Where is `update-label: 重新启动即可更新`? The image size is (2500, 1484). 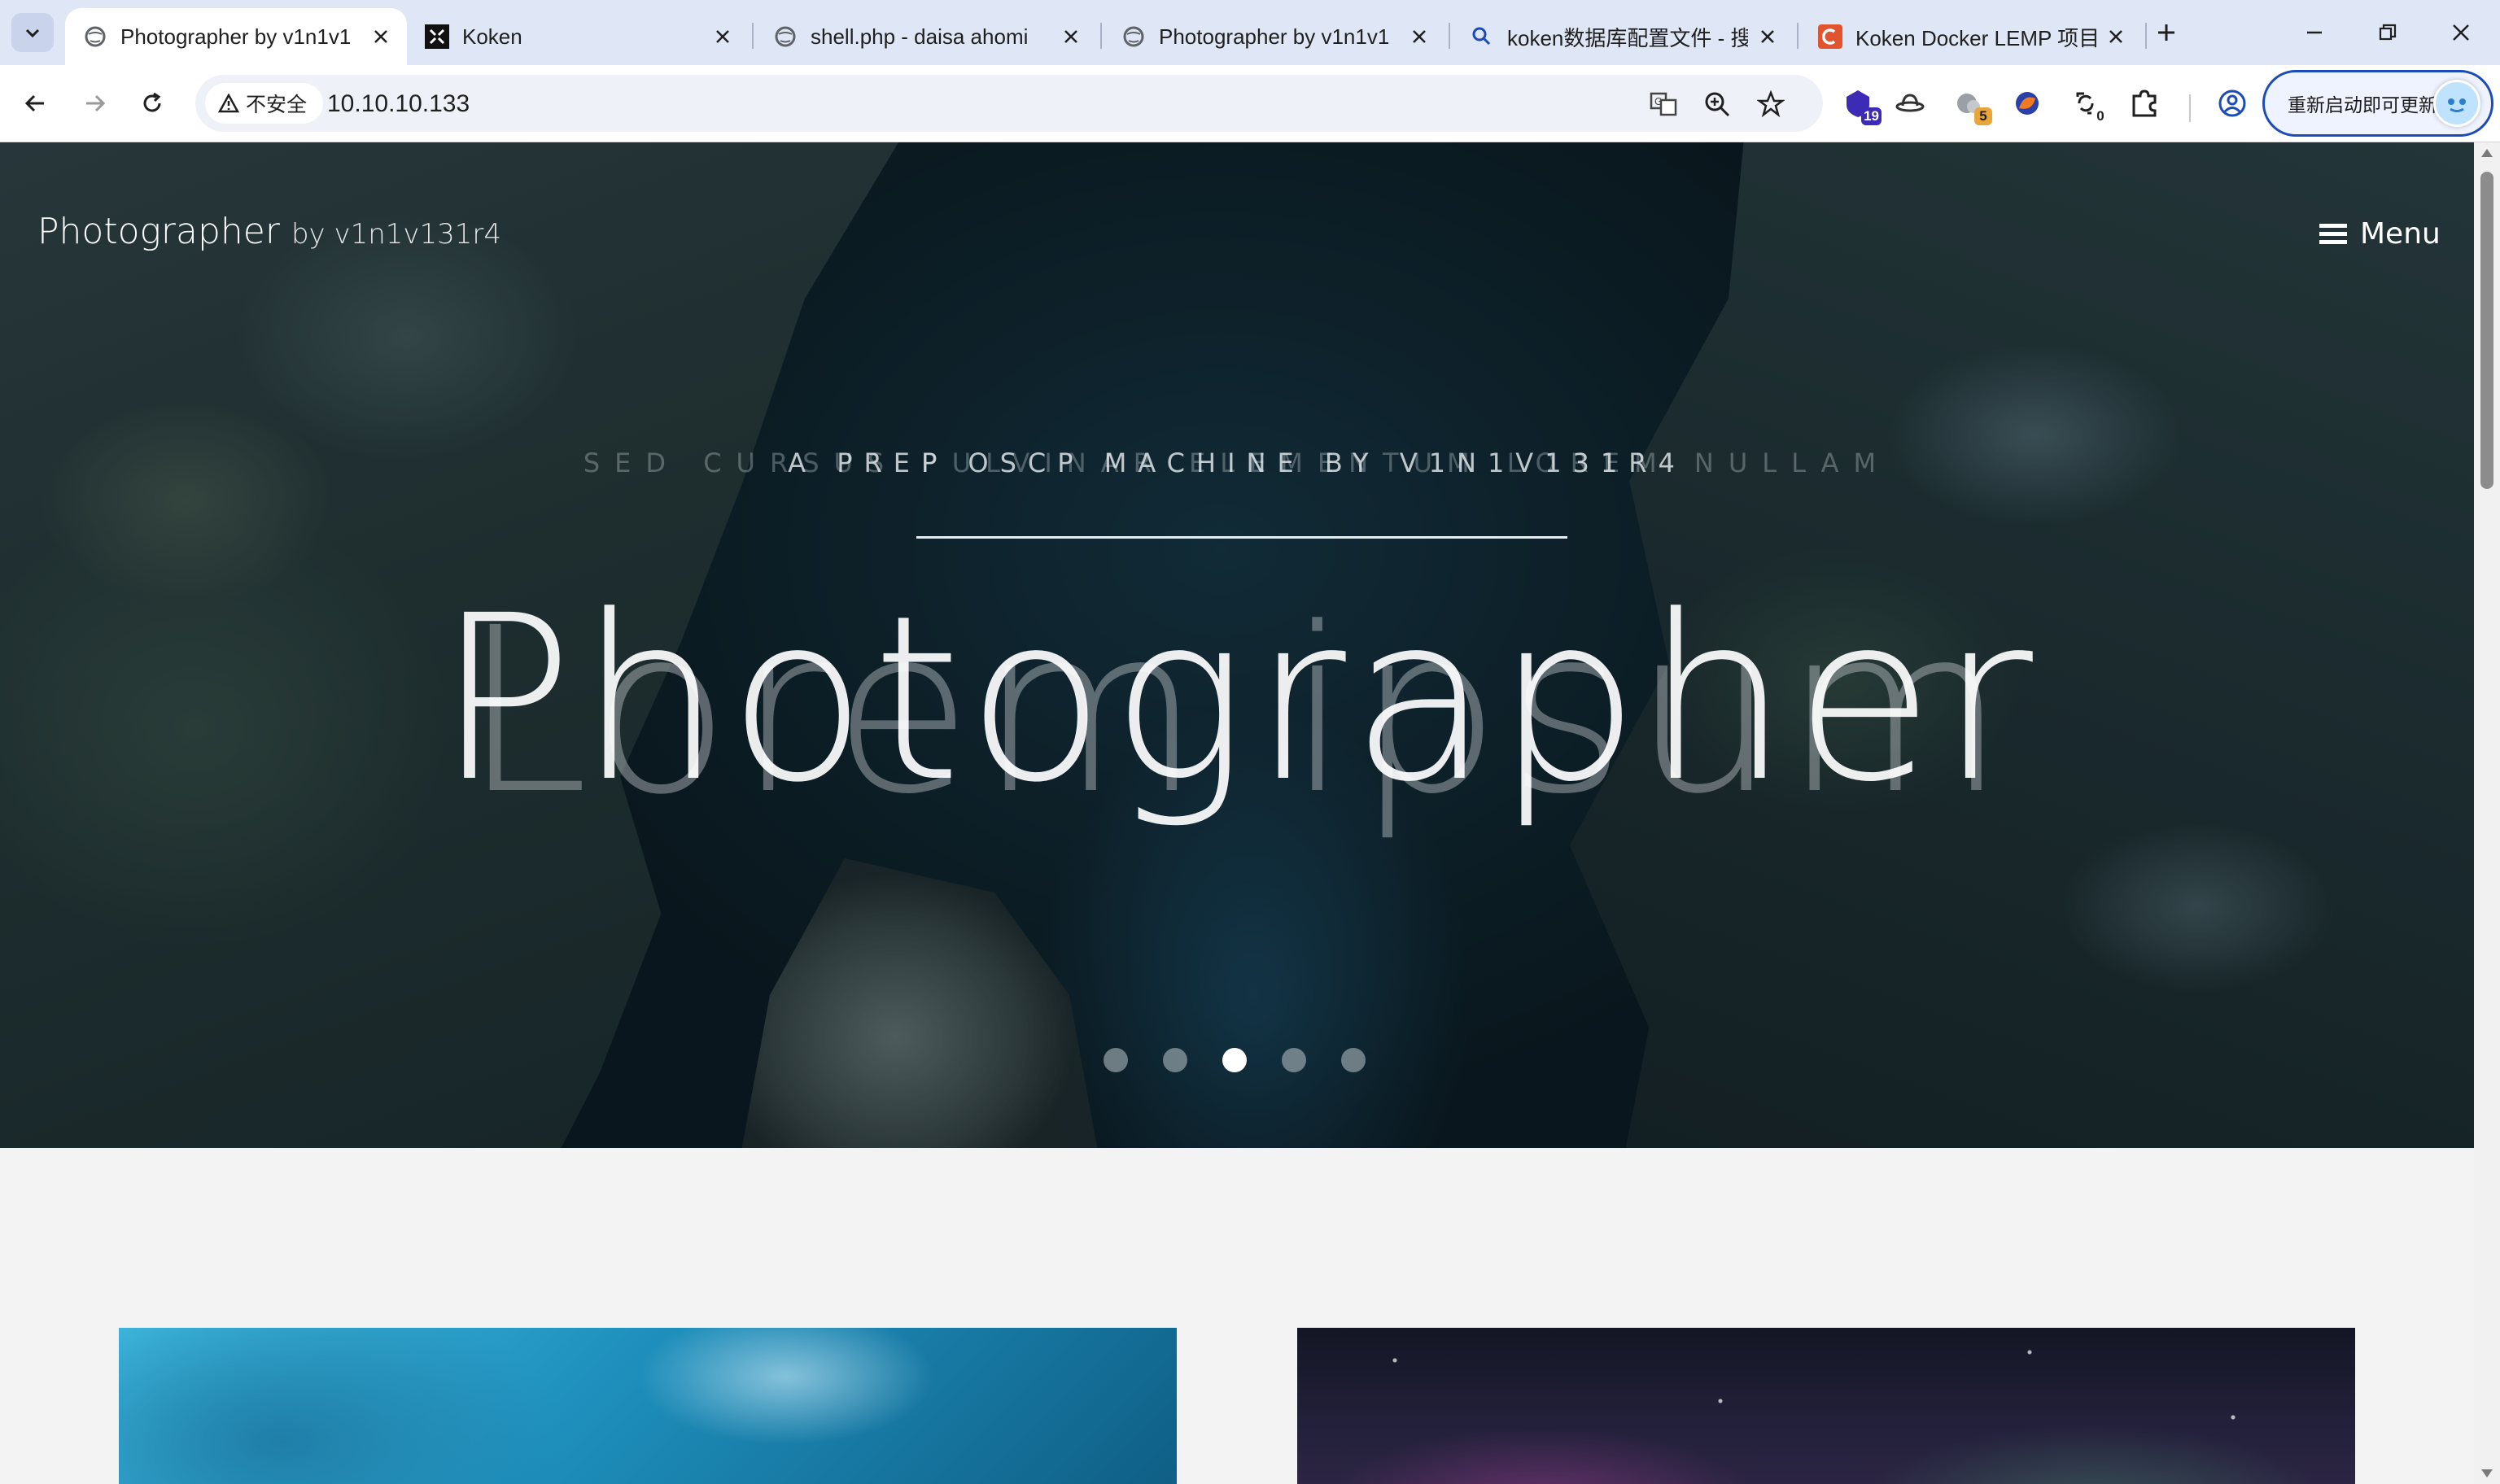 update-label: 重新启动即可更新 is located at coordinates (2362, 105).